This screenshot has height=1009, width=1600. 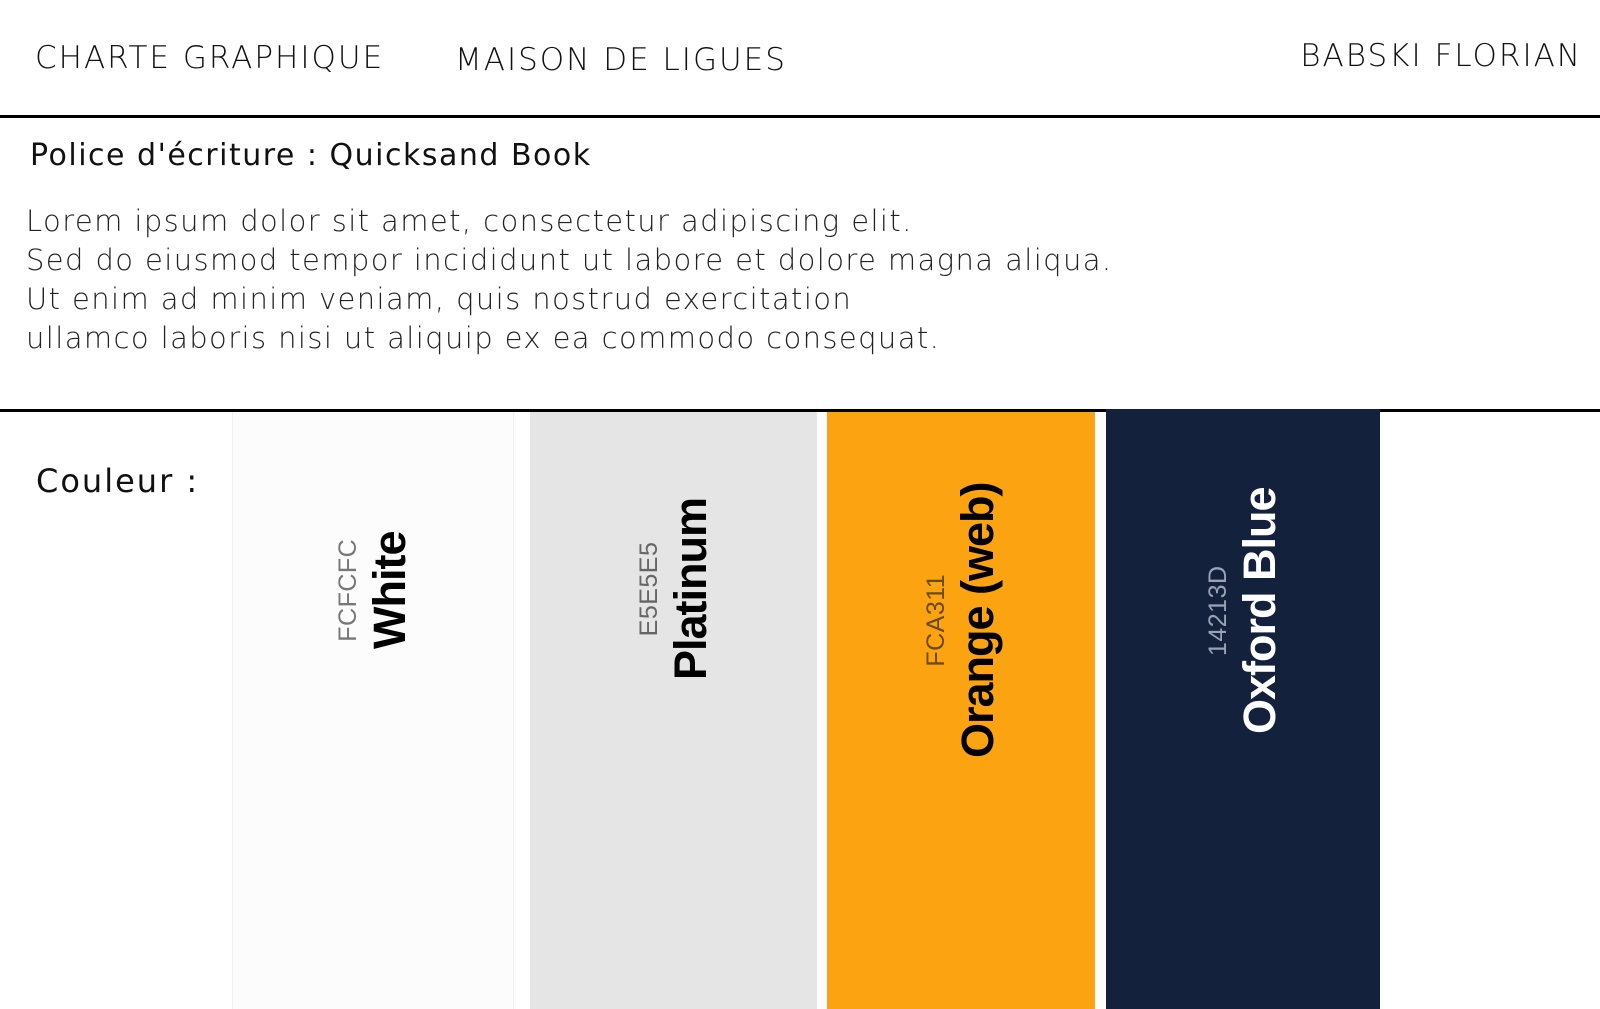 I want to click on swatch-hex: 14213D, so click(x=1218, y=611).